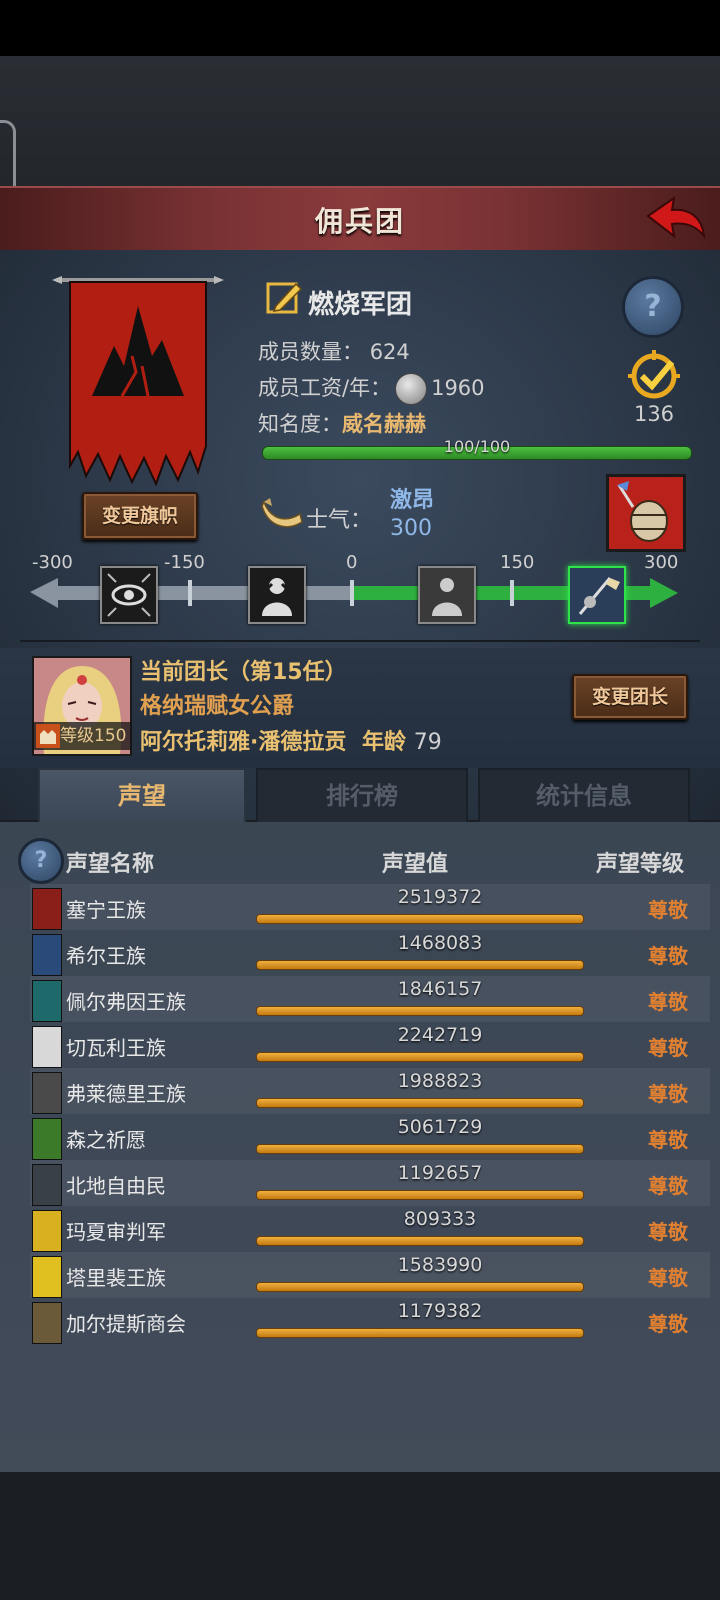 The image size is (720, 1600). Describe the element at coordinates (106, 956) in the screenshot. I see `faction-name: 希尔王族` at that location.